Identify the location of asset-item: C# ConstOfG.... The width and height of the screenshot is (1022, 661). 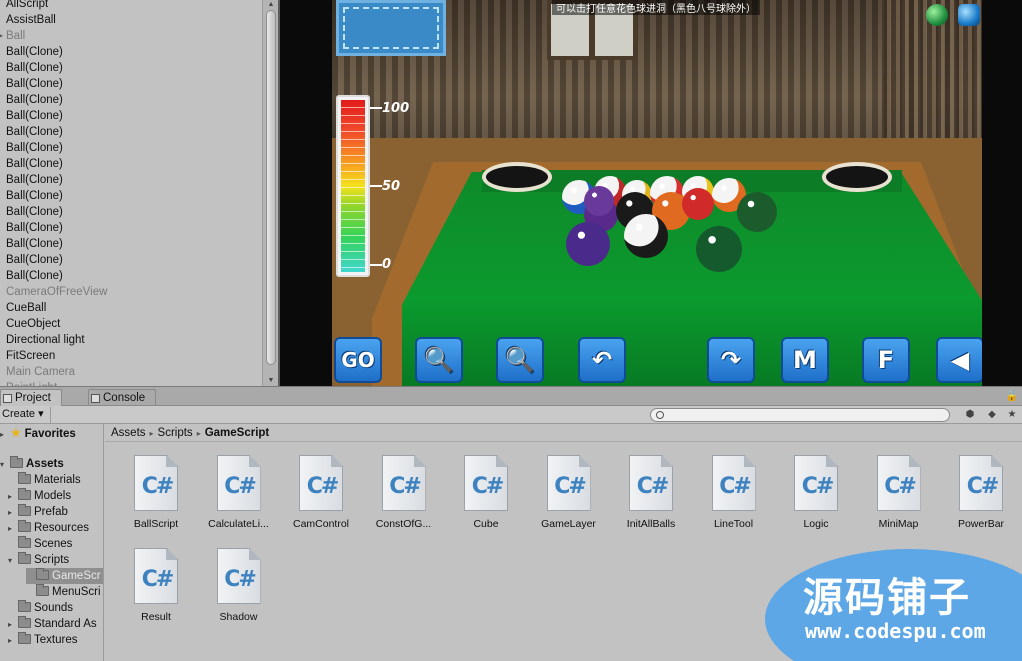
(404, 492).